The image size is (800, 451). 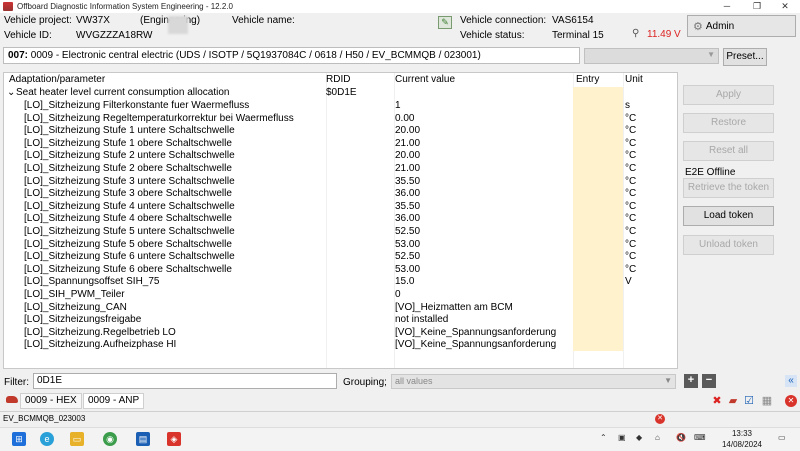 What do you see at coordinates (742, 439) in the screenshot?
I see `clock: 13:33 14/08/2024` at bounding box center [742, 439].